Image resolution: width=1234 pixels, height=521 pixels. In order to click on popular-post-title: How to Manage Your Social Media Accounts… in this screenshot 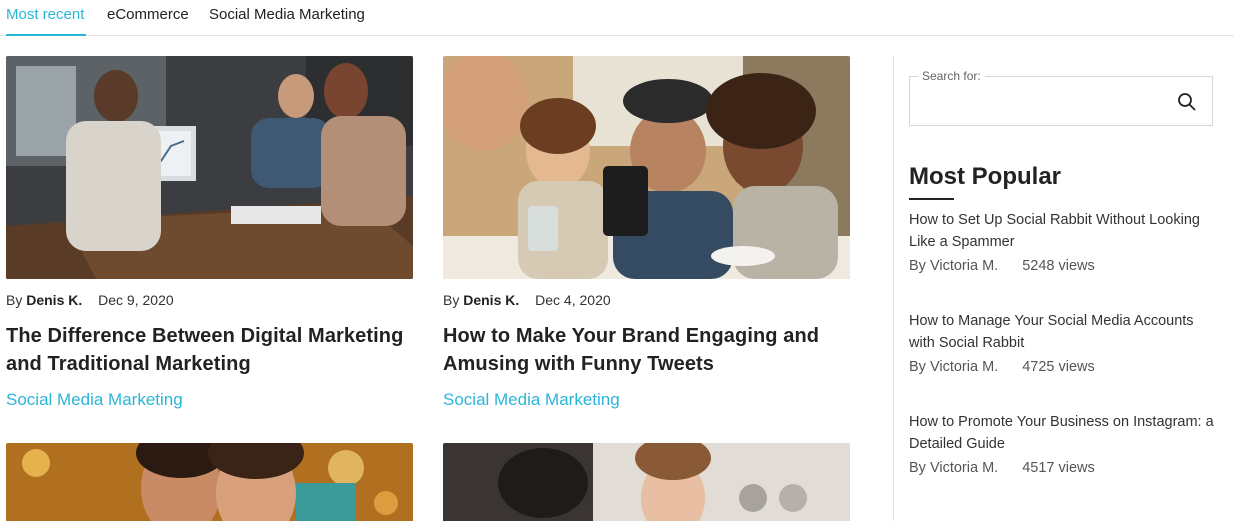, I will do `click(1064, 332)`.